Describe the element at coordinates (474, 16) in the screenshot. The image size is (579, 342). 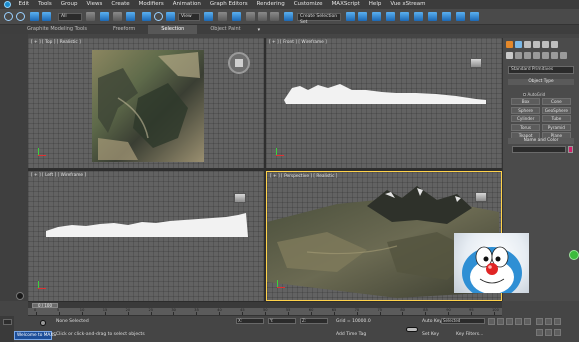
I see `render-icon` at that location.